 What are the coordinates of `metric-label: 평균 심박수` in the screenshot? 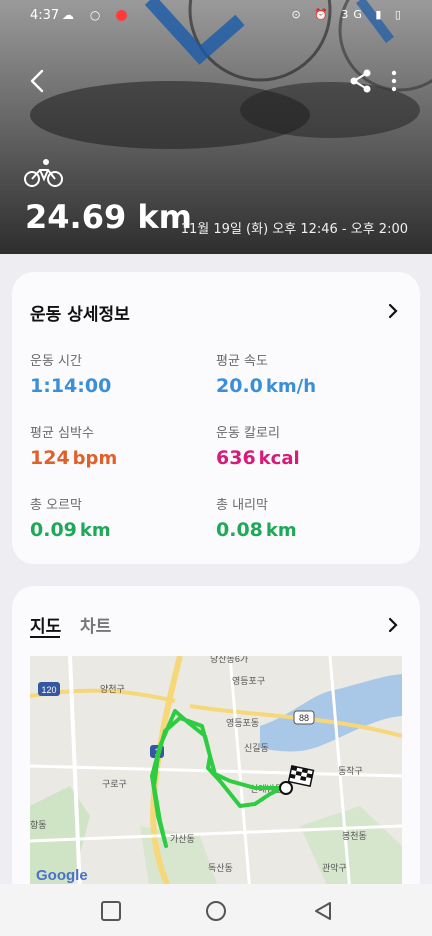 It's located at (62, 433).